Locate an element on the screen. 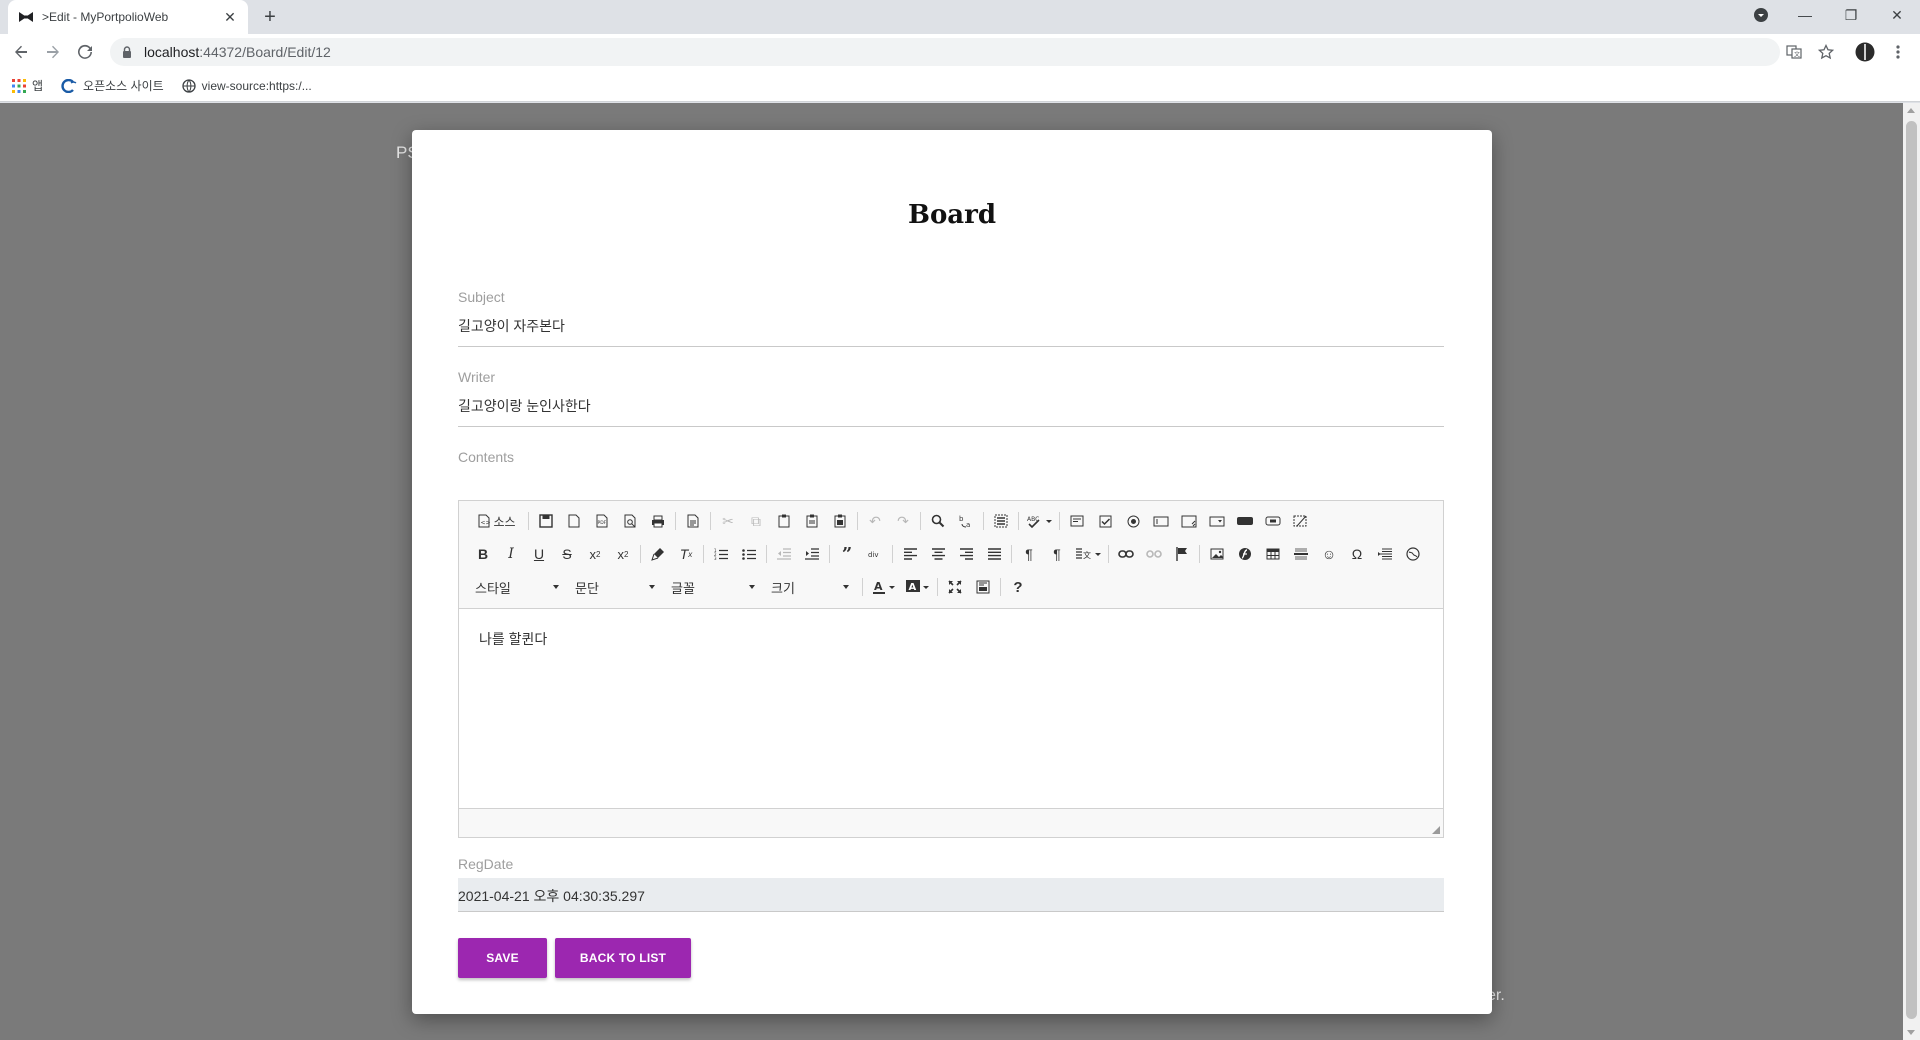 This screenshot has width=1920, height=1040. undo-icon: ↶ is located at coordinates (875, 521).